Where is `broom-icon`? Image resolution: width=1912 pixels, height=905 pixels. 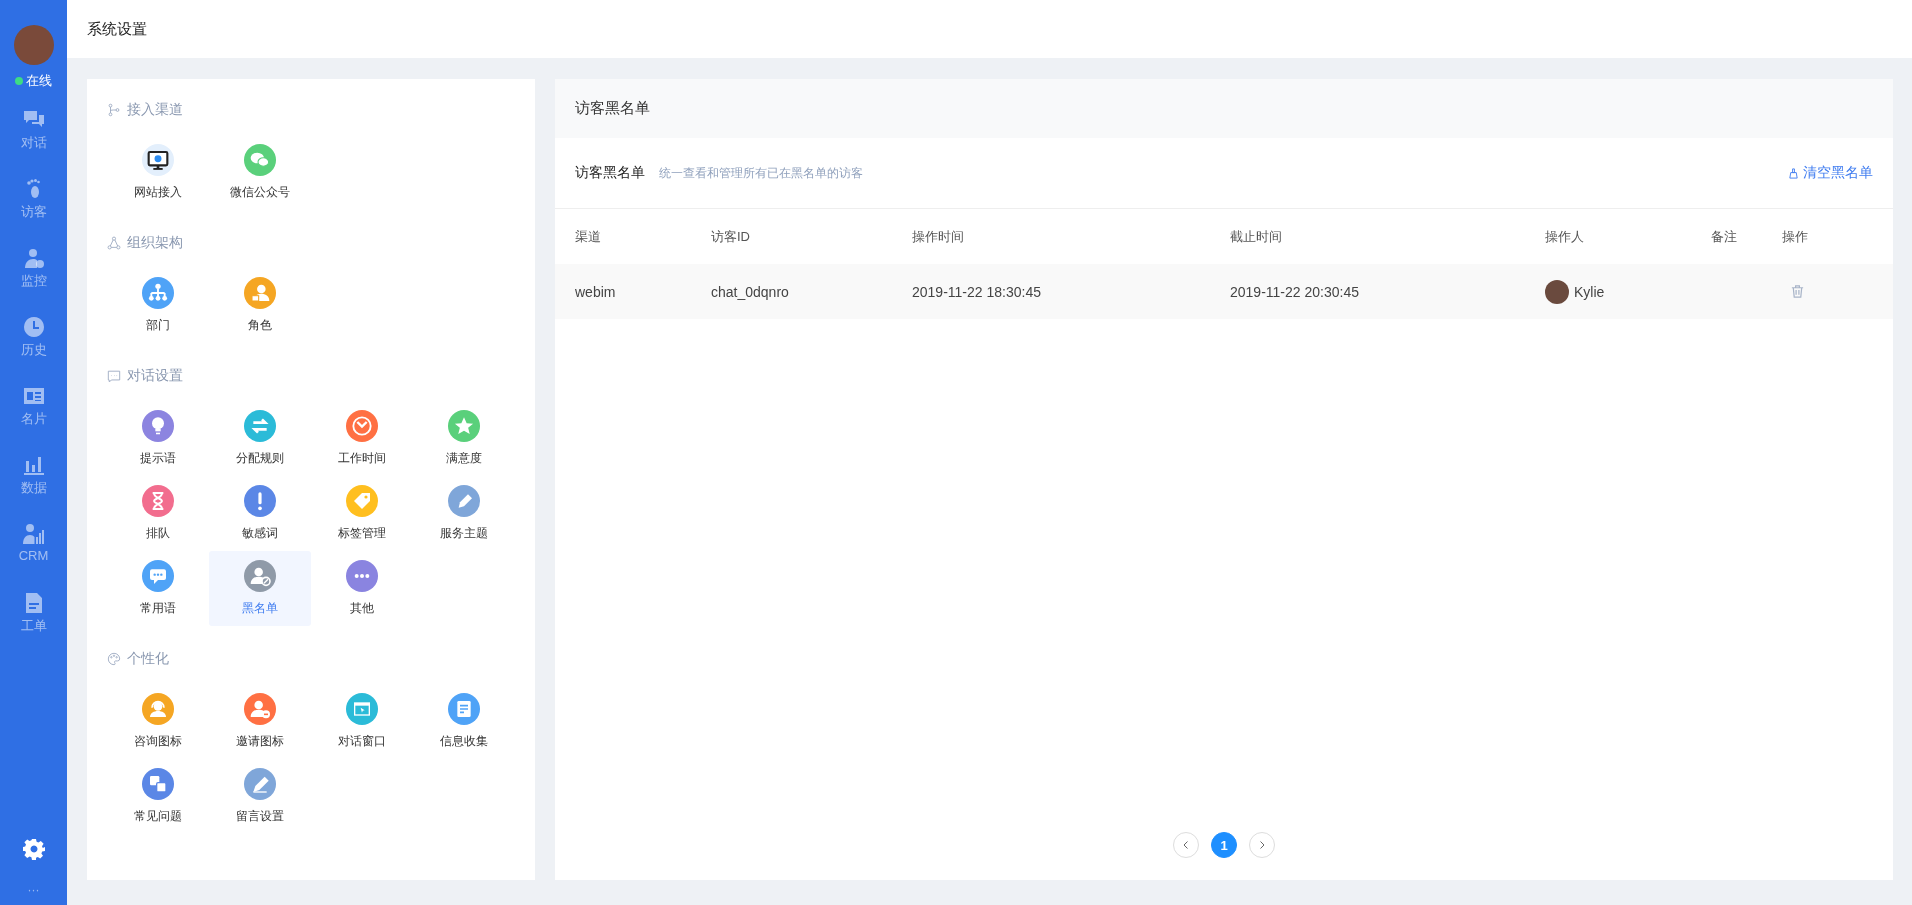 broom-icon is located at coordinates (1793, 173).